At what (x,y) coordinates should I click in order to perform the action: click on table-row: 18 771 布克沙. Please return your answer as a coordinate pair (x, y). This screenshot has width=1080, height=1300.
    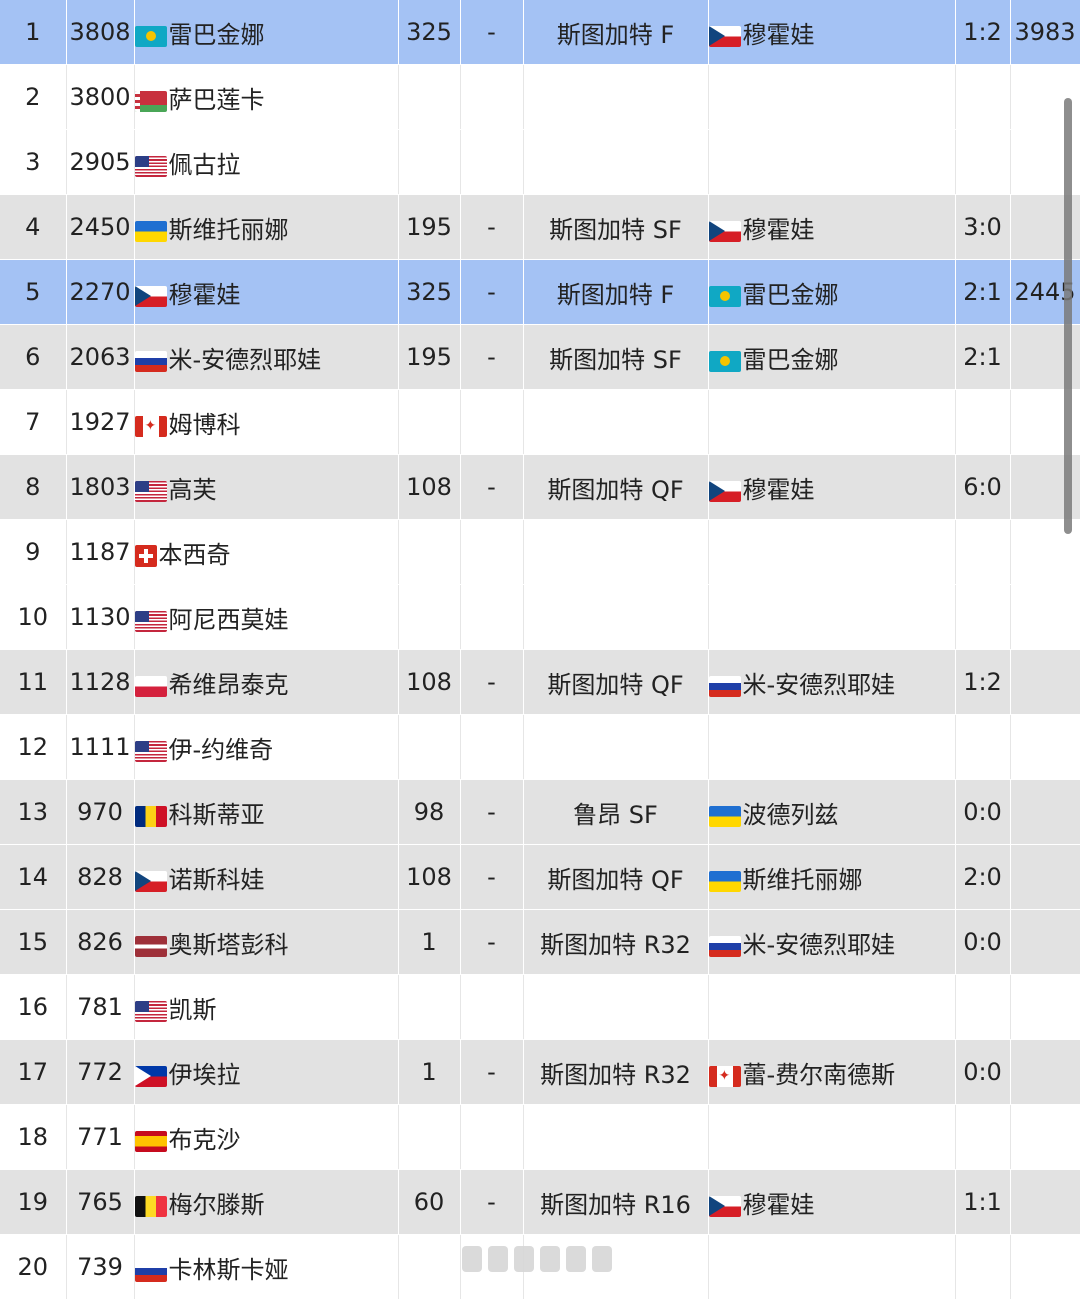
    Looking at the image, I should click on (540, 1137).